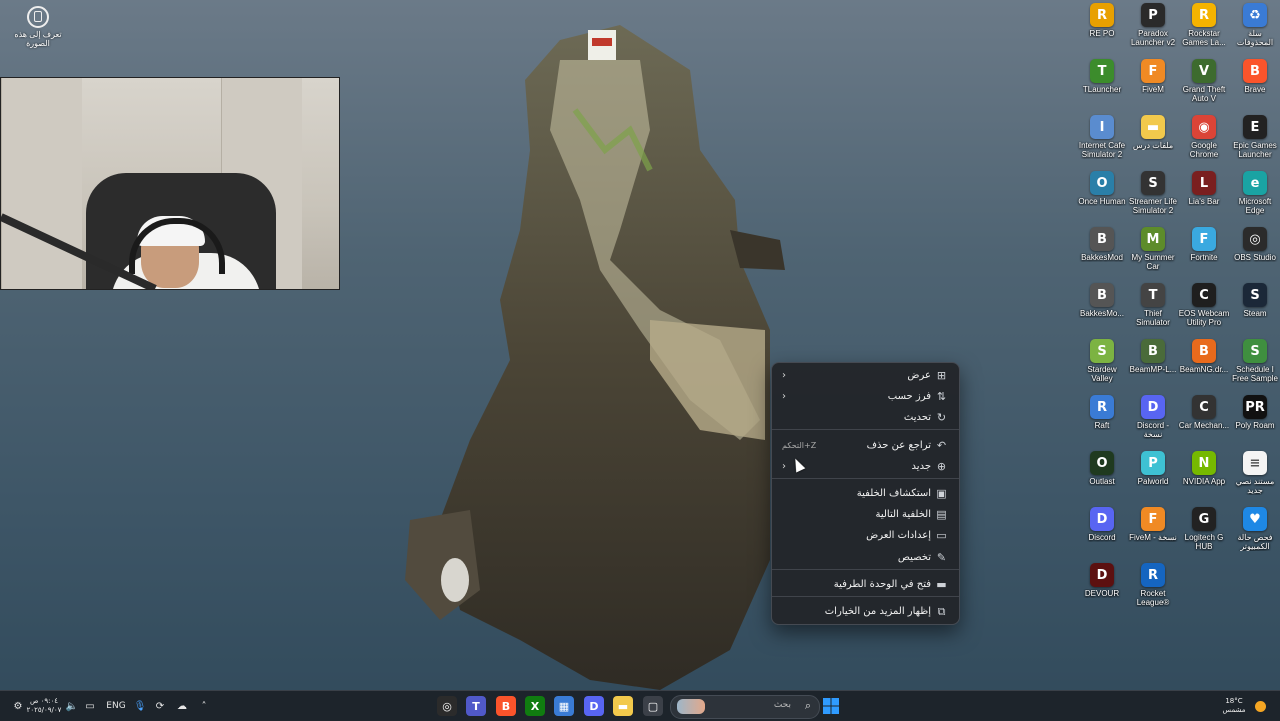 The width and height of the screenshot is (1280, 721). I want to click on menu-item-label: إظهار المزيد من الخيارات, so click(877, 611).